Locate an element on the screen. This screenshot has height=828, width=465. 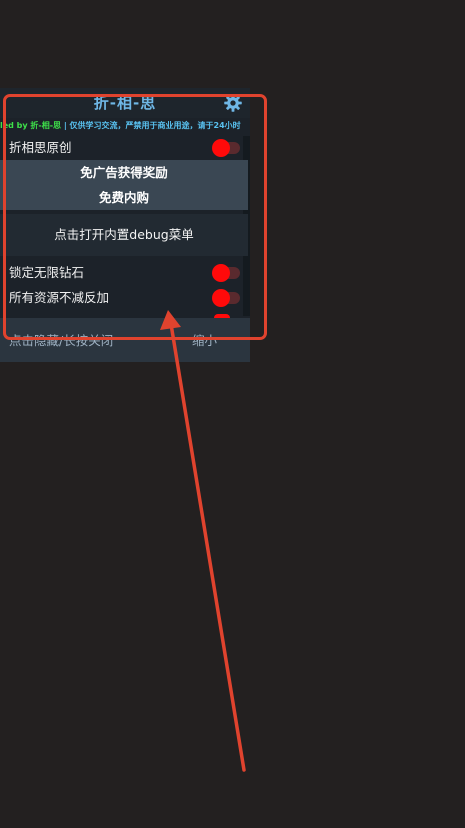
reward-purchase-block: 免广告获得奖励 免费内购 is located at coordinates (124, 185).